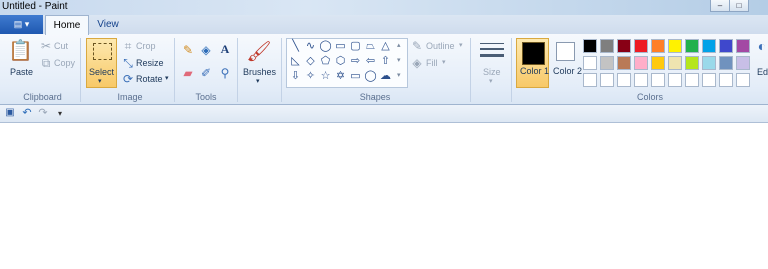  I want to click on minimize-button: –, so click(720, 6).